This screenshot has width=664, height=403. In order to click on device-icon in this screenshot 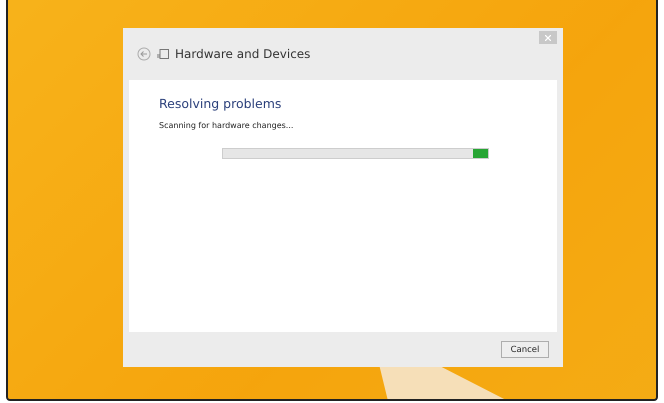, I will do `click(163, 54)`.